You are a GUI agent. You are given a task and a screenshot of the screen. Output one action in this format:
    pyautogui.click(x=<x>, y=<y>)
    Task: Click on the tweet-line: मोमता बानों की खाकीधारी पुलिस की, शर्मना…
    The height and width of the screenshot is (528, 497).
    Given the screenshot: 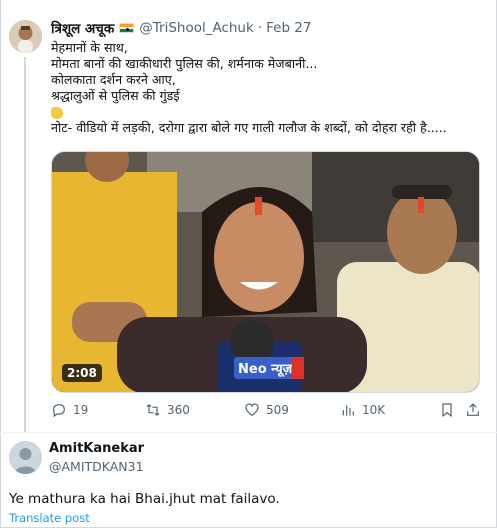 What is the action you would take?
    pyautogui.click(x=184, y=63)
    